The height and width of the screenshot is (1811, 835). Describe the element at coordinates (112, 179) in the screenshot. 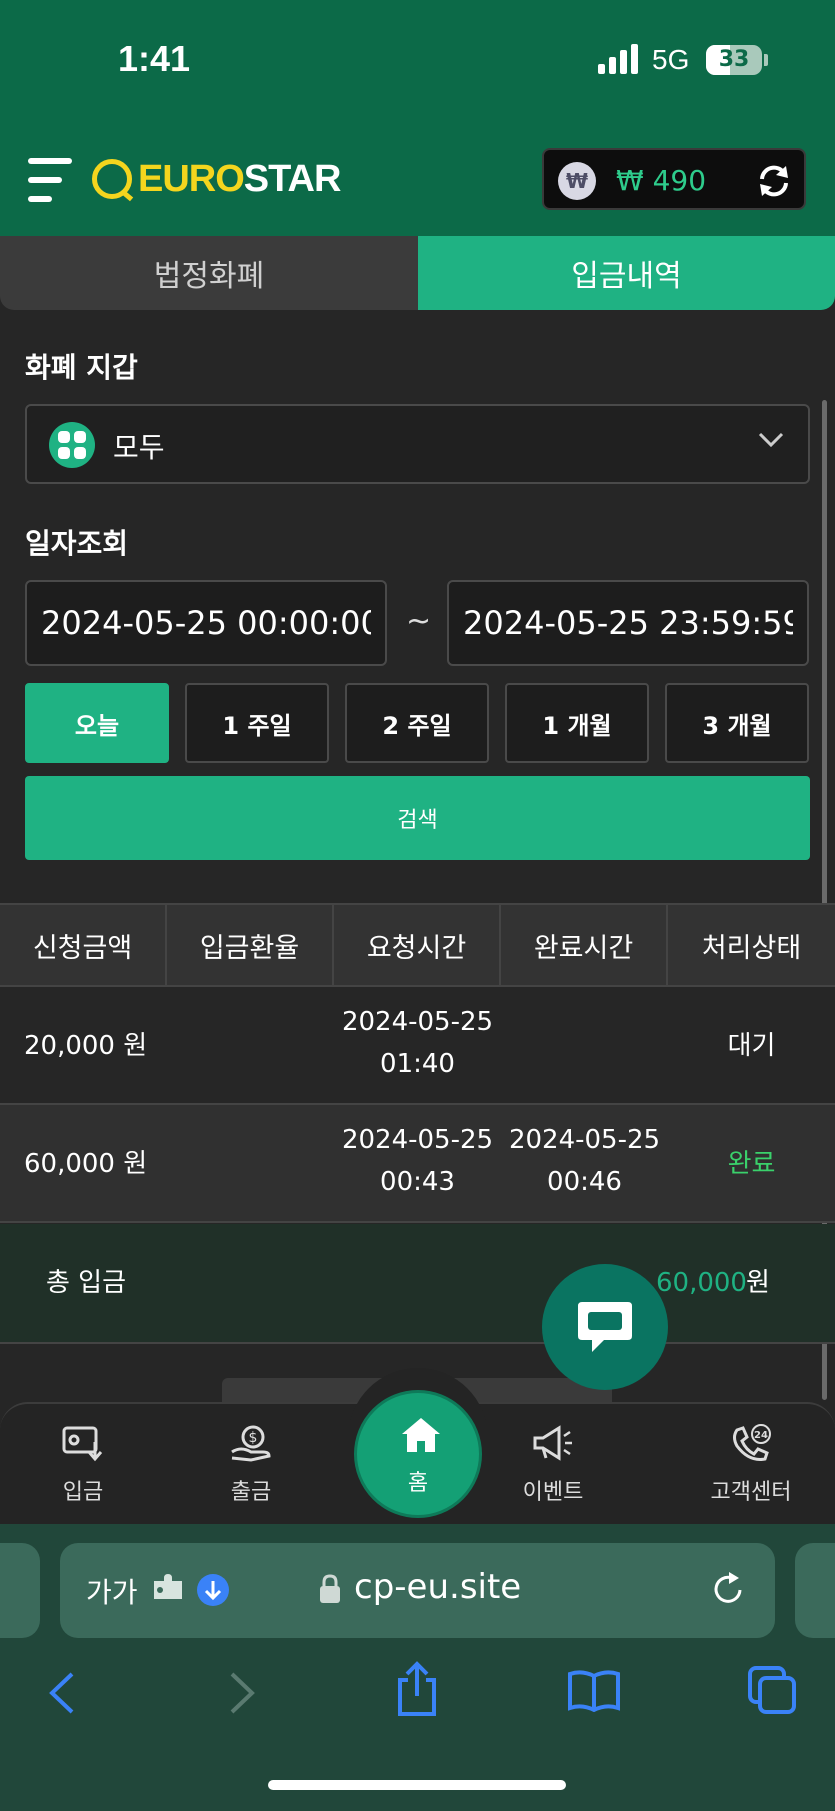

I see `logo-mark-icon` at that location.